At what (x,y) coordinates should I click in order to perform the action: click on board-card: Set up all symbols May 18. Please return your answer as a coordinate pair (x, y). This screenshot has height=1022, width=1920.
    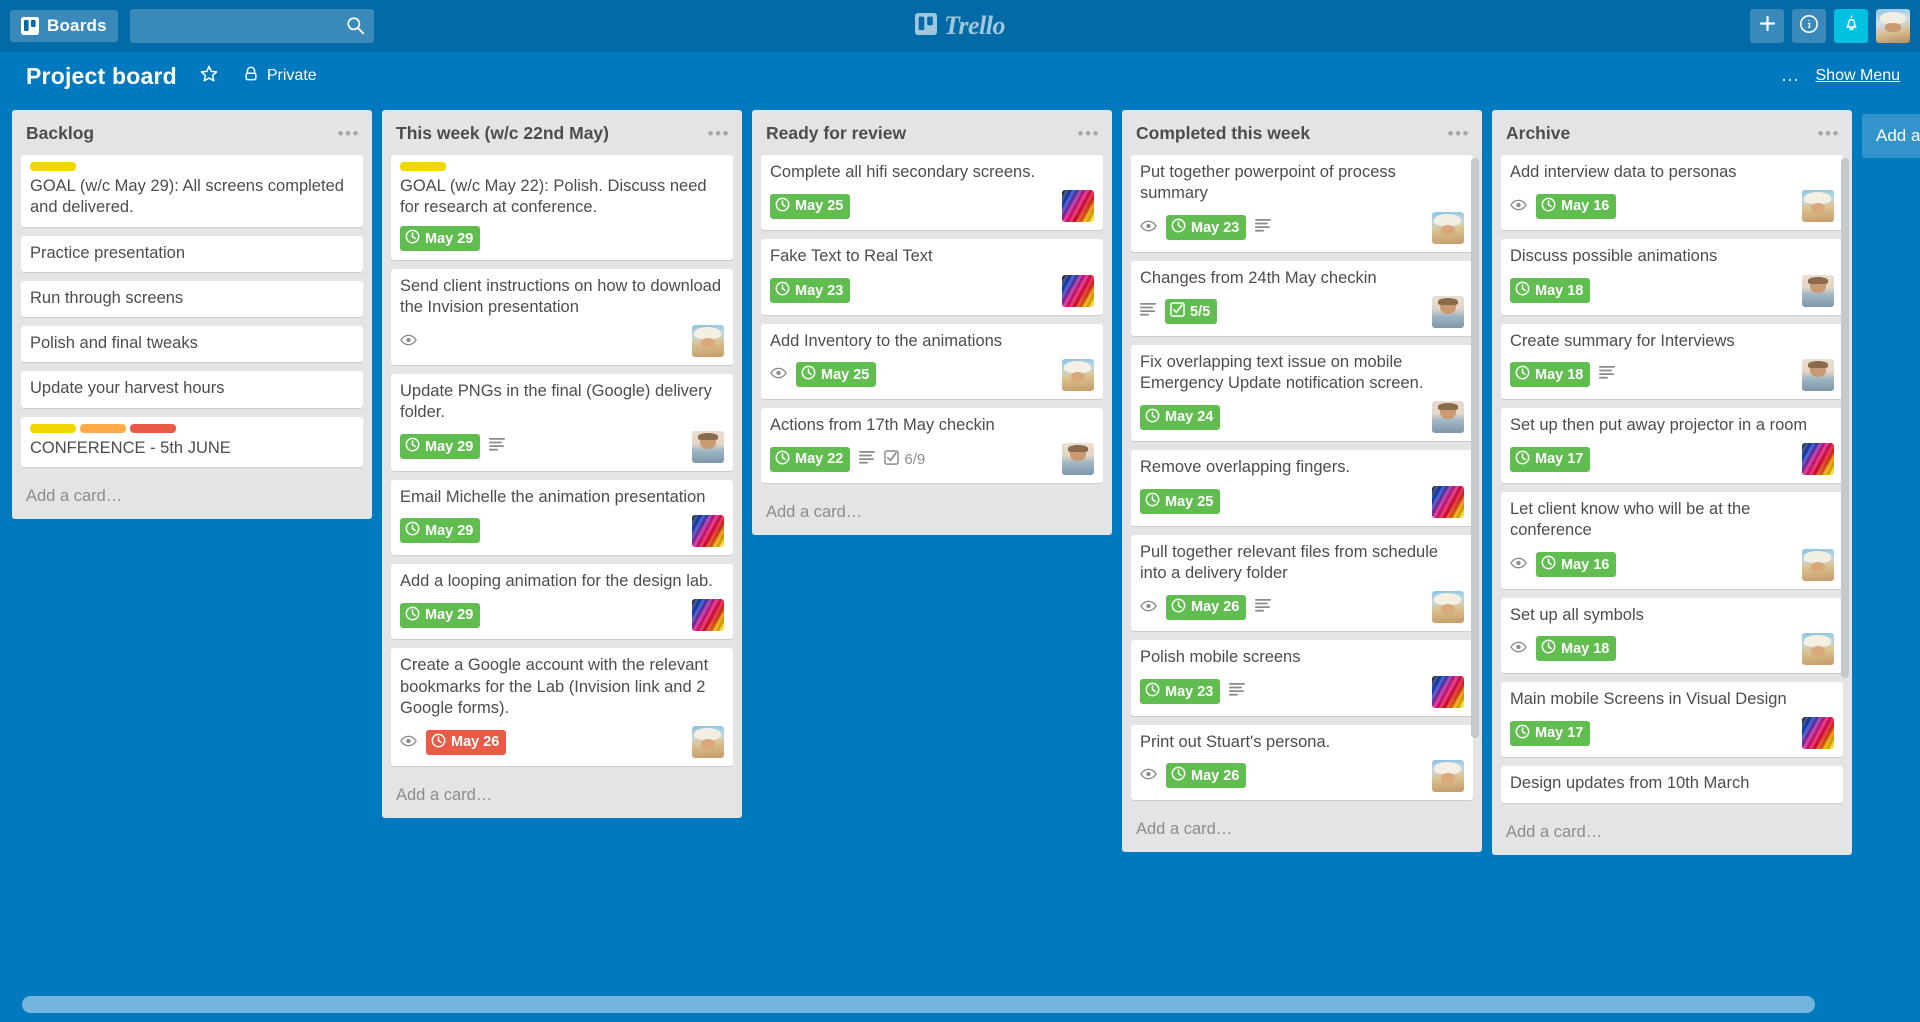
    Looking at the image, I should click on (1672, 635).